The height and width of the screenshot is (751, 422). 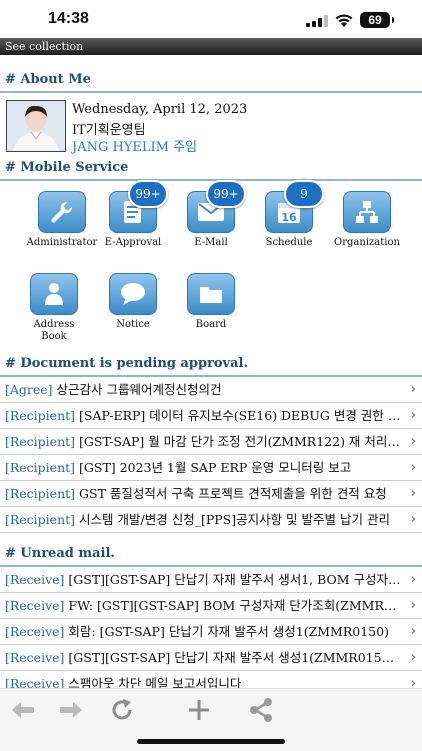 I want to click on profile-name: JANG HYELIM 주임, so click(x=134, y=145).